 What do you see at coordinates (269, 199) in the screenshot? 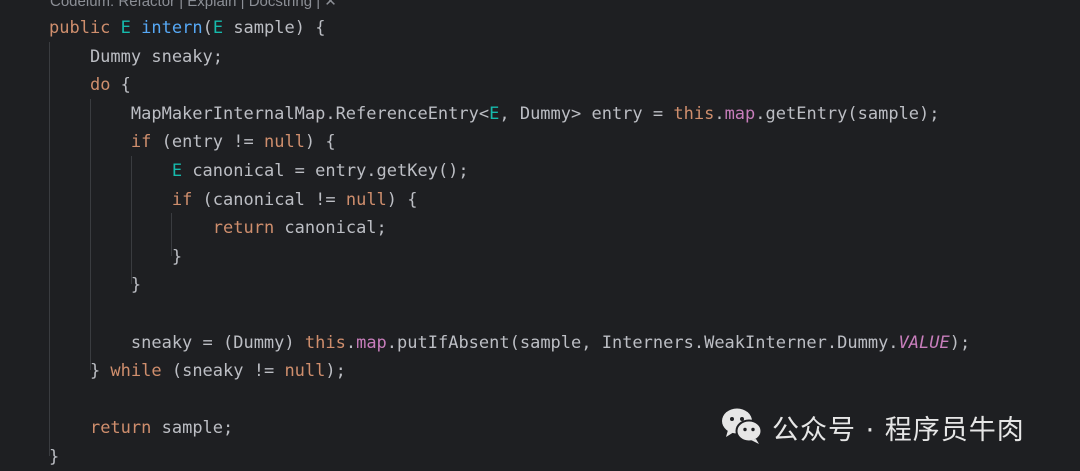
I see `code-token: (canonical !=` at bounding box center [269, 199].